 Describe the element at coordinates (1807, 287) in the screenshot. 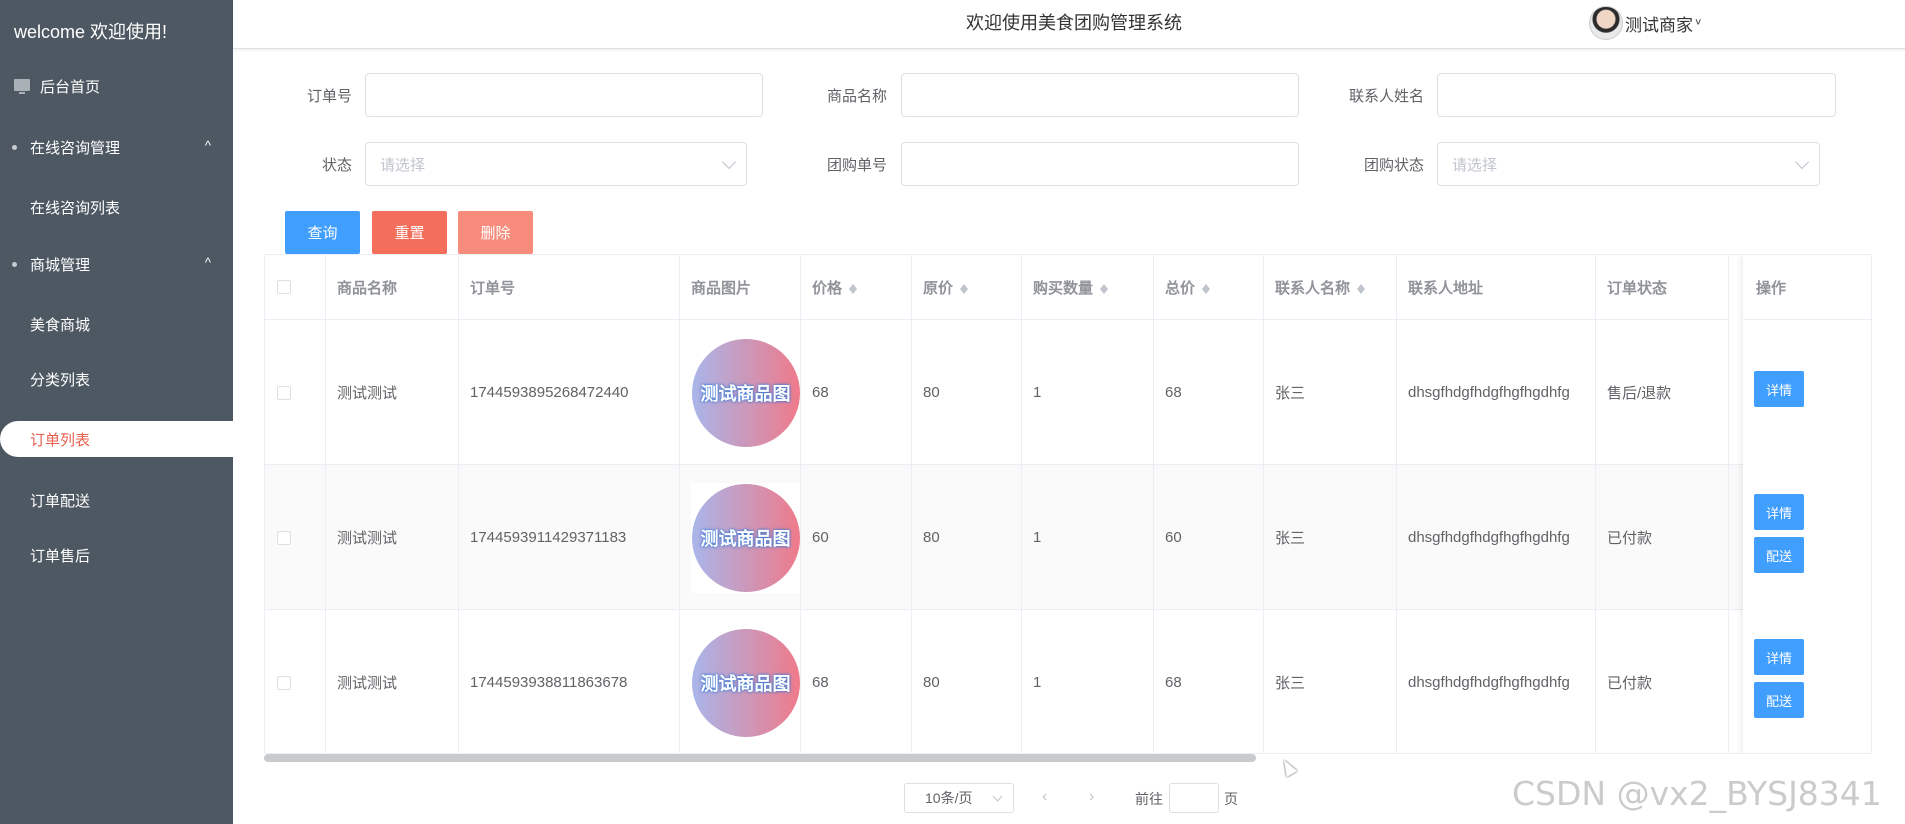

I see `header-operations: 操作` at that location.